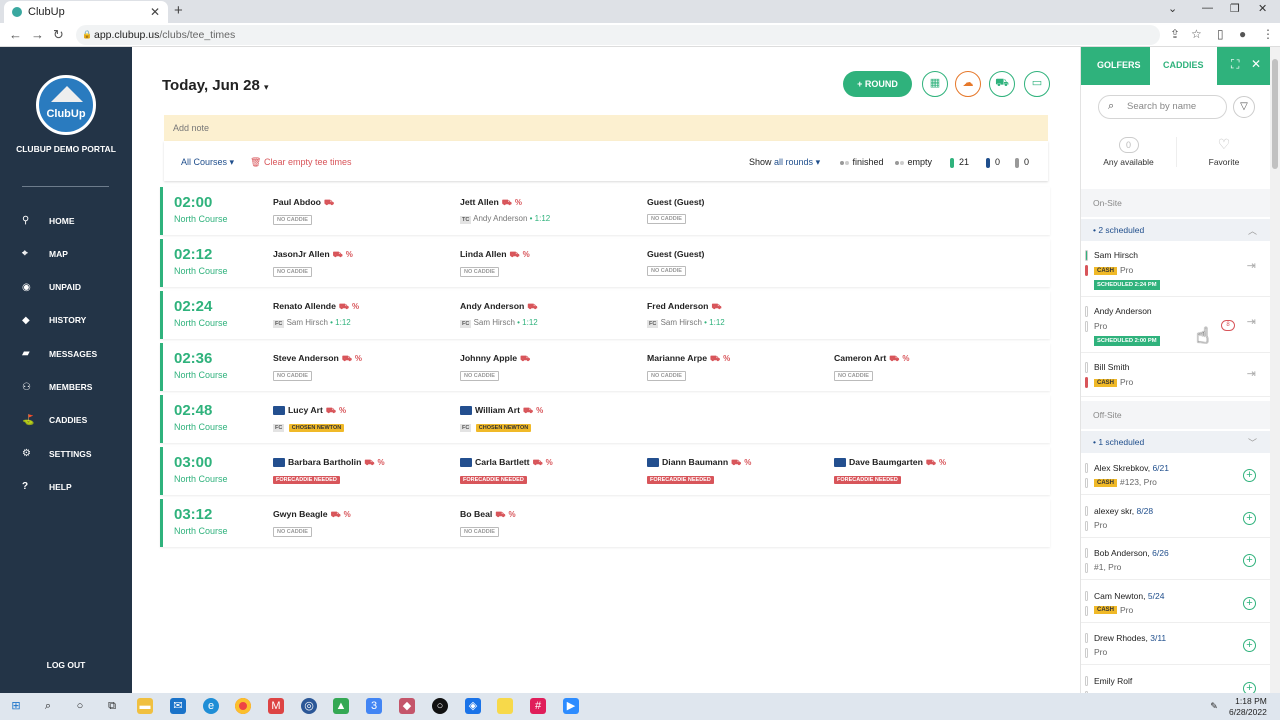  Describe the element at coordinates (1162, 107) in the screenshot. I see `search-input: ⌕ Search by name` at that location.